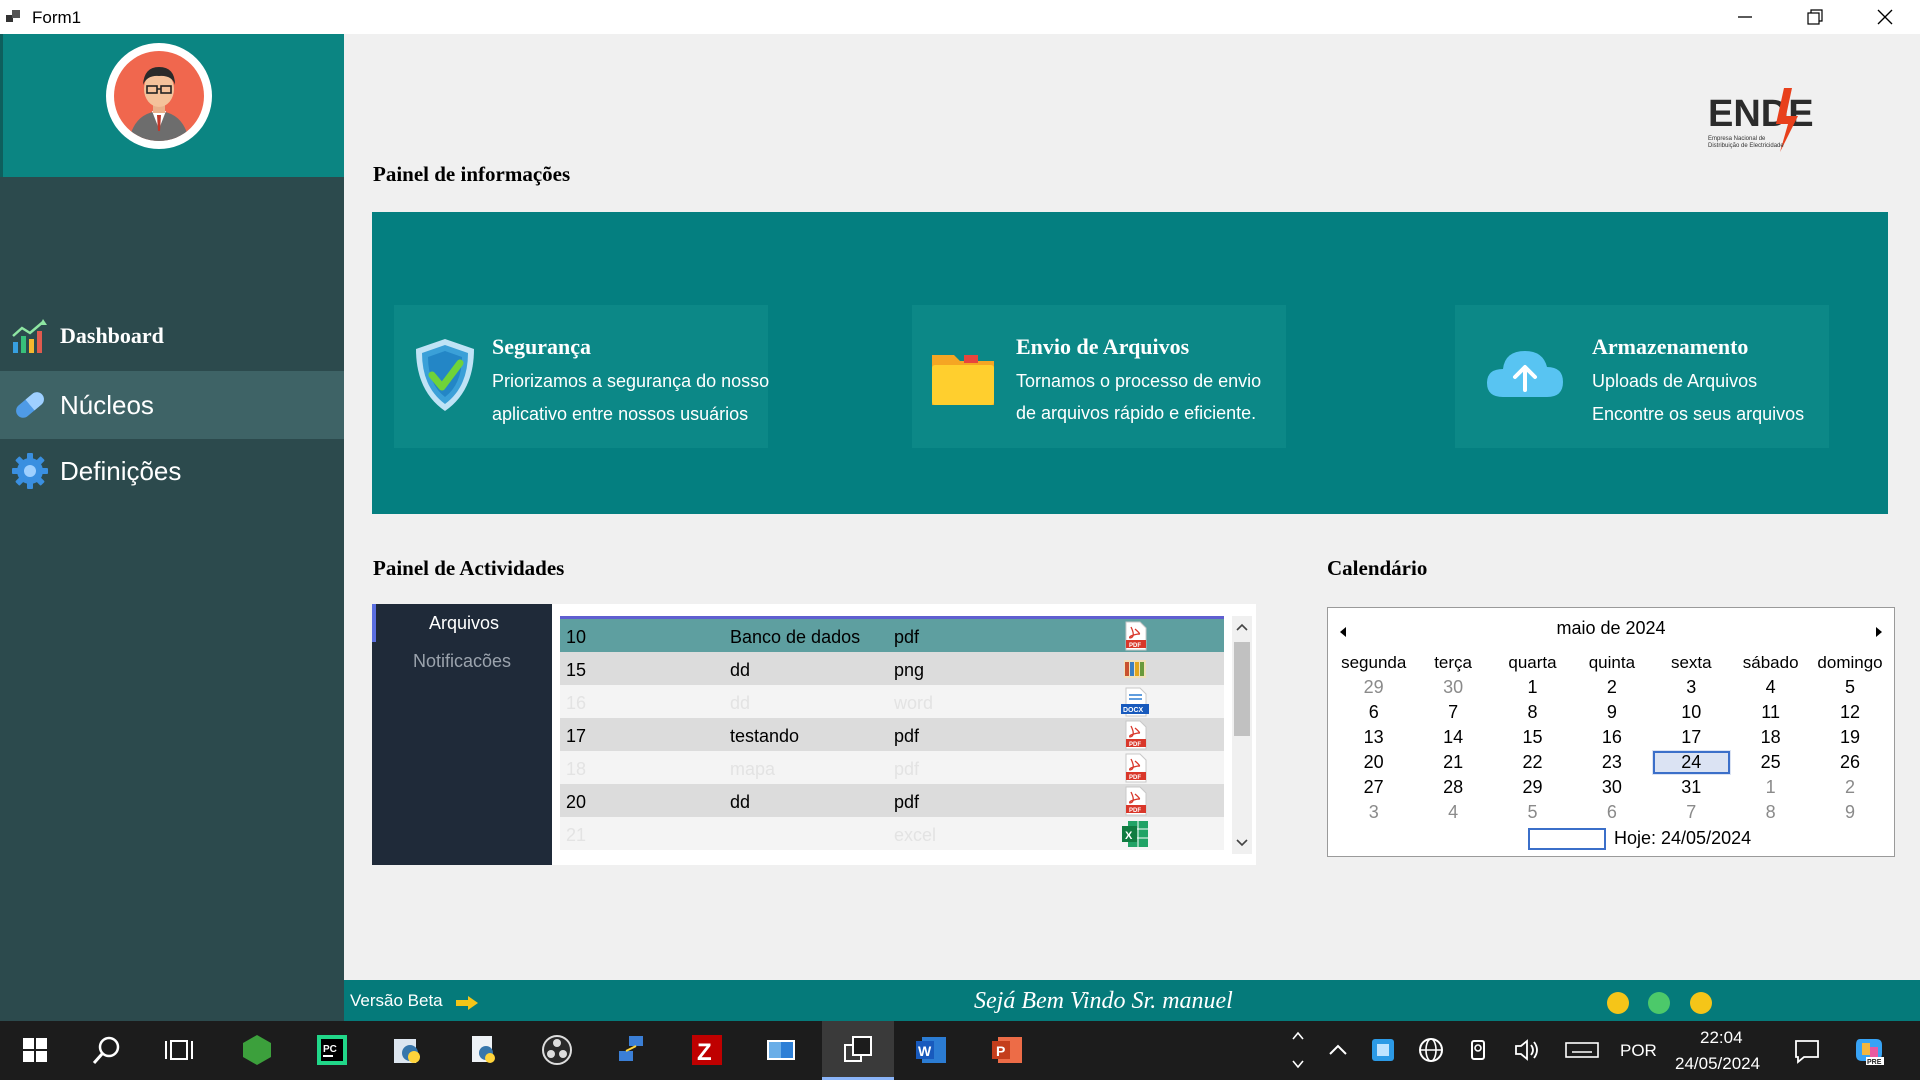 Image resolution: width=1920 pixels, height=1080 pixels. I want to click on filezilla-icon: Z, so click(707, 1050).